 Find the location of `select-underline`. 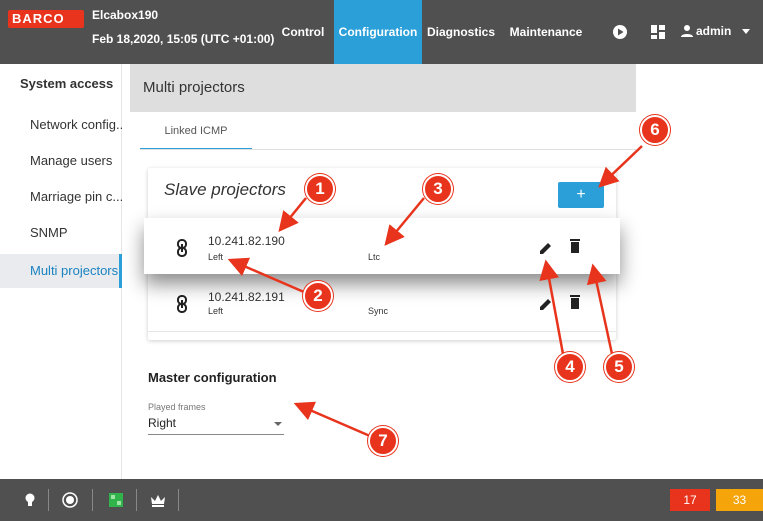

select-underline is located at coordinates (216, 434).